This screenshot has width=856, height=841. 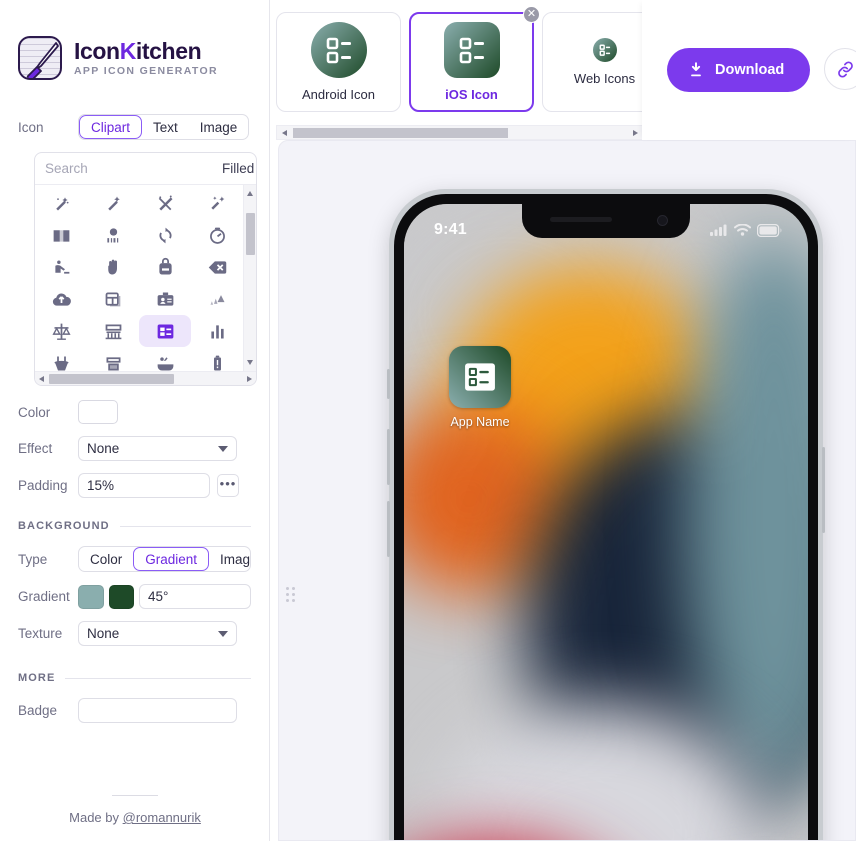 I want to click on tabs-scroll-thumb, so click(x=400, y=133).